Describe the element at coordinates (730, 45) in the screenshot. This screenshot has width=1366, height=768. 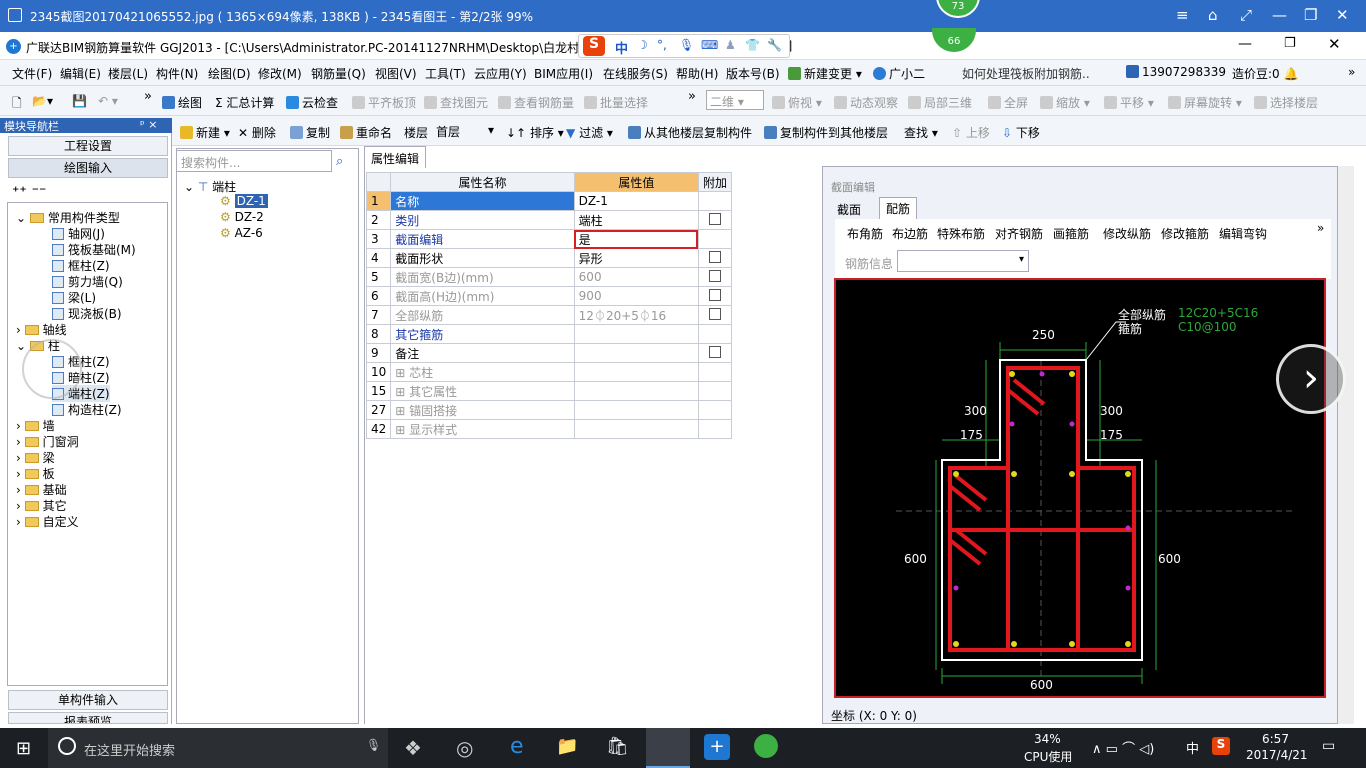
I see `user-icon: ♟` at that location.